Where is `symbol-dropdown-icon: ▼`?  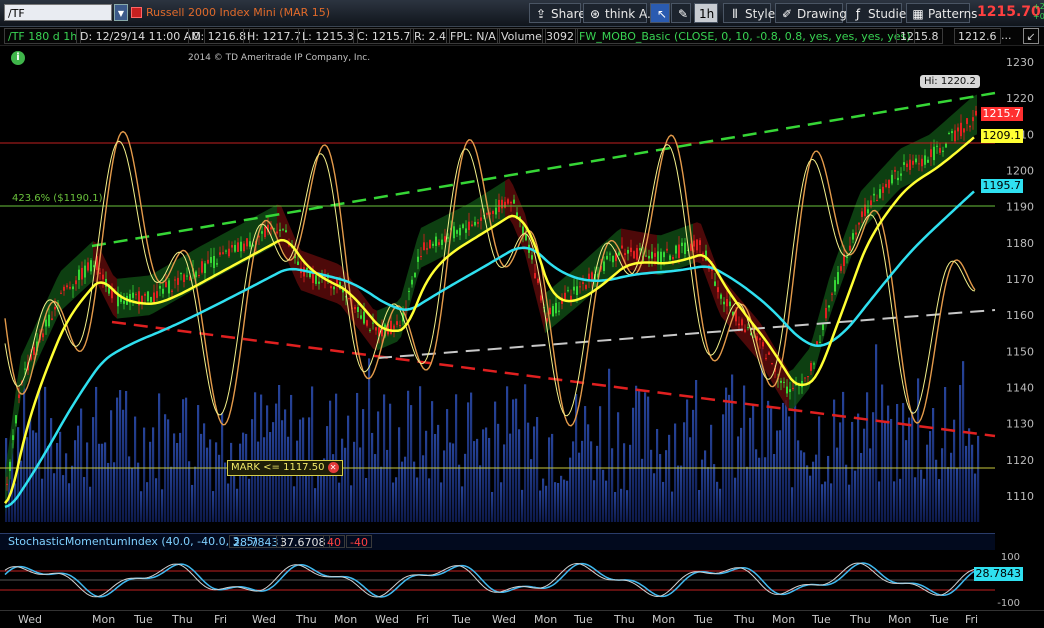 symbol-dropdown-icon: ▼ is located at coordinates (121, 12).